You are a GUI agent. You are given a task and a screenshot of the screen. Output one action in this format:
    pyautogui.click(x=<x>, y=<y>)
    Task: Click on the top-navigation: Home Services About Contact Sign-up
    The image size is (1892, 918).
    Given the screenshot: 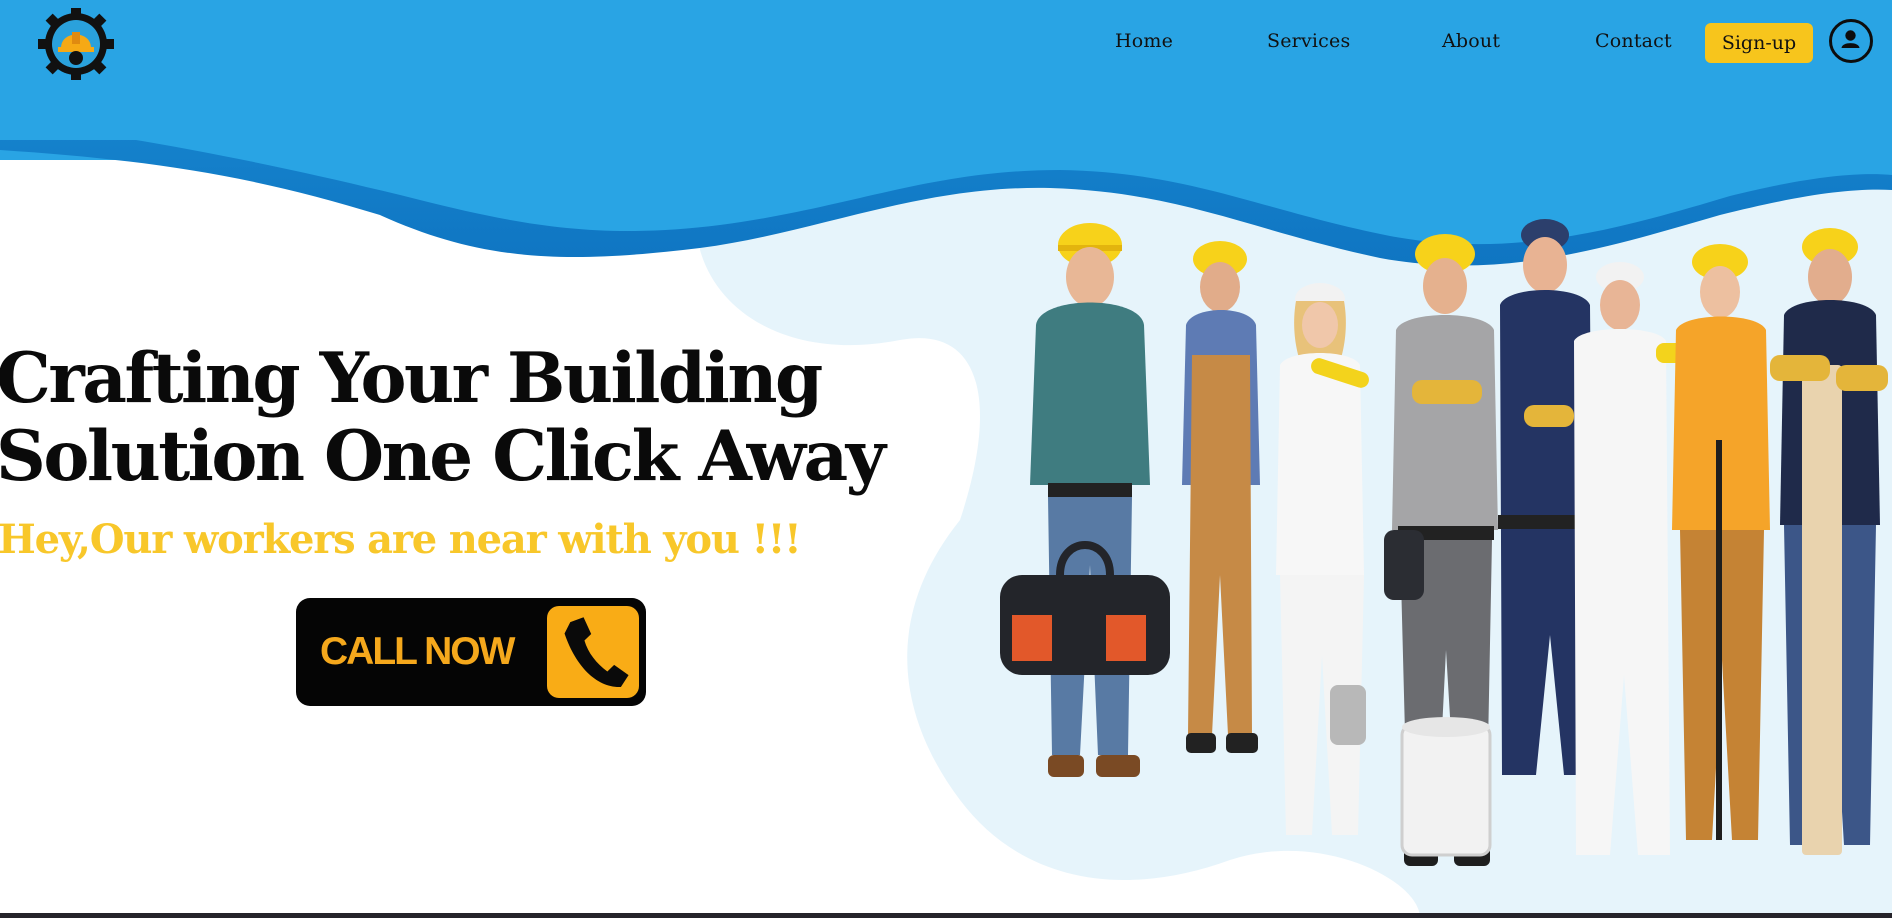 What is the action you would take?
    pyautogui.click(x=946, y=45)
    